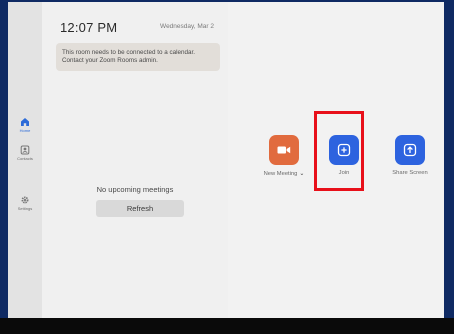  Describe the element at coordinates (89, 27) in the screenshot. I see `current-time: 12:07 PM` at that location.